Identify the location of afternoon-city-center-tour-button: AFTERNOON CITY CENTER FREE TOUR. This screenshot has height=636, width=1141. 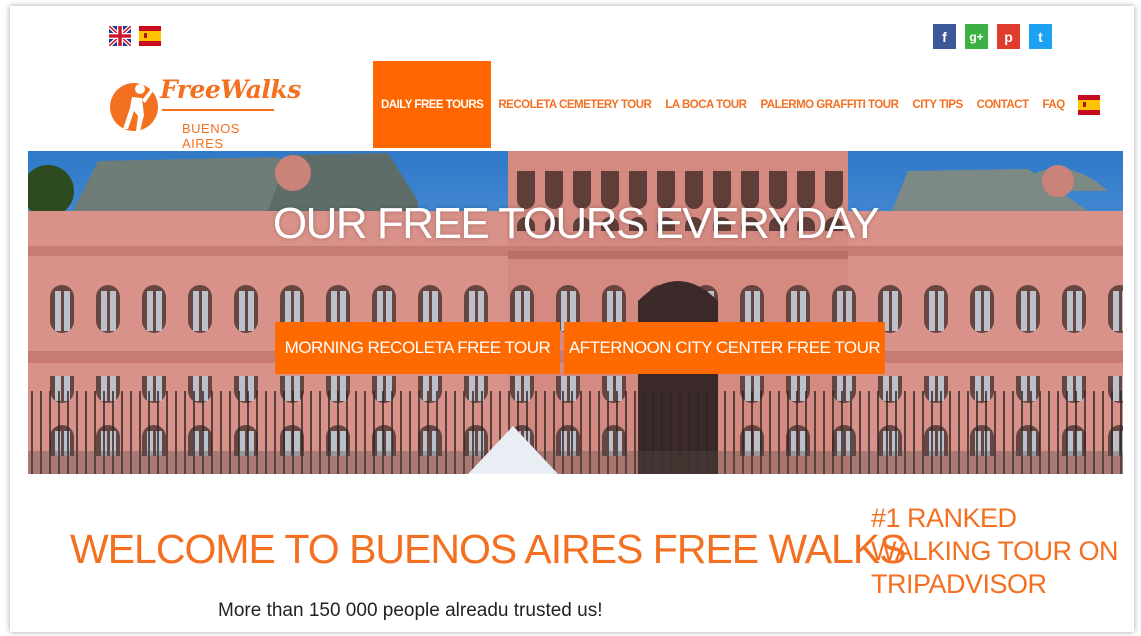
(724, 348).